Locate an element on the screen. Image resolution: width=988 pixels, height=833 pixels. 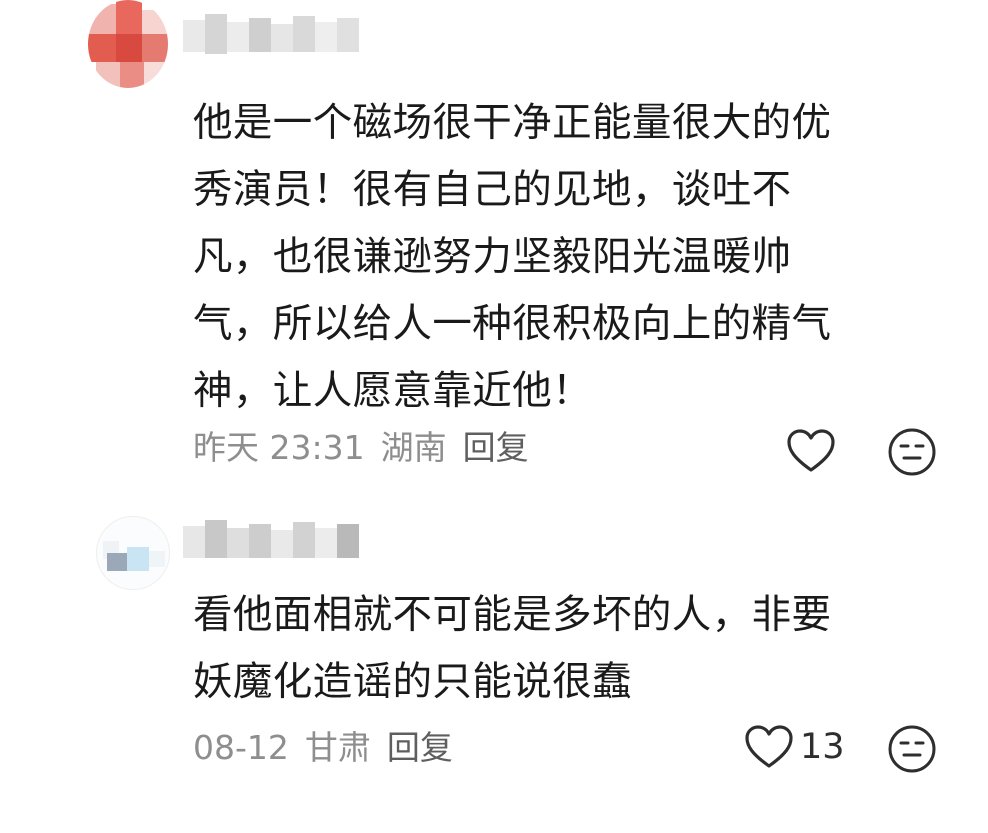
comment-date: 昨天 23:31 is located at coordinates (279, 447).